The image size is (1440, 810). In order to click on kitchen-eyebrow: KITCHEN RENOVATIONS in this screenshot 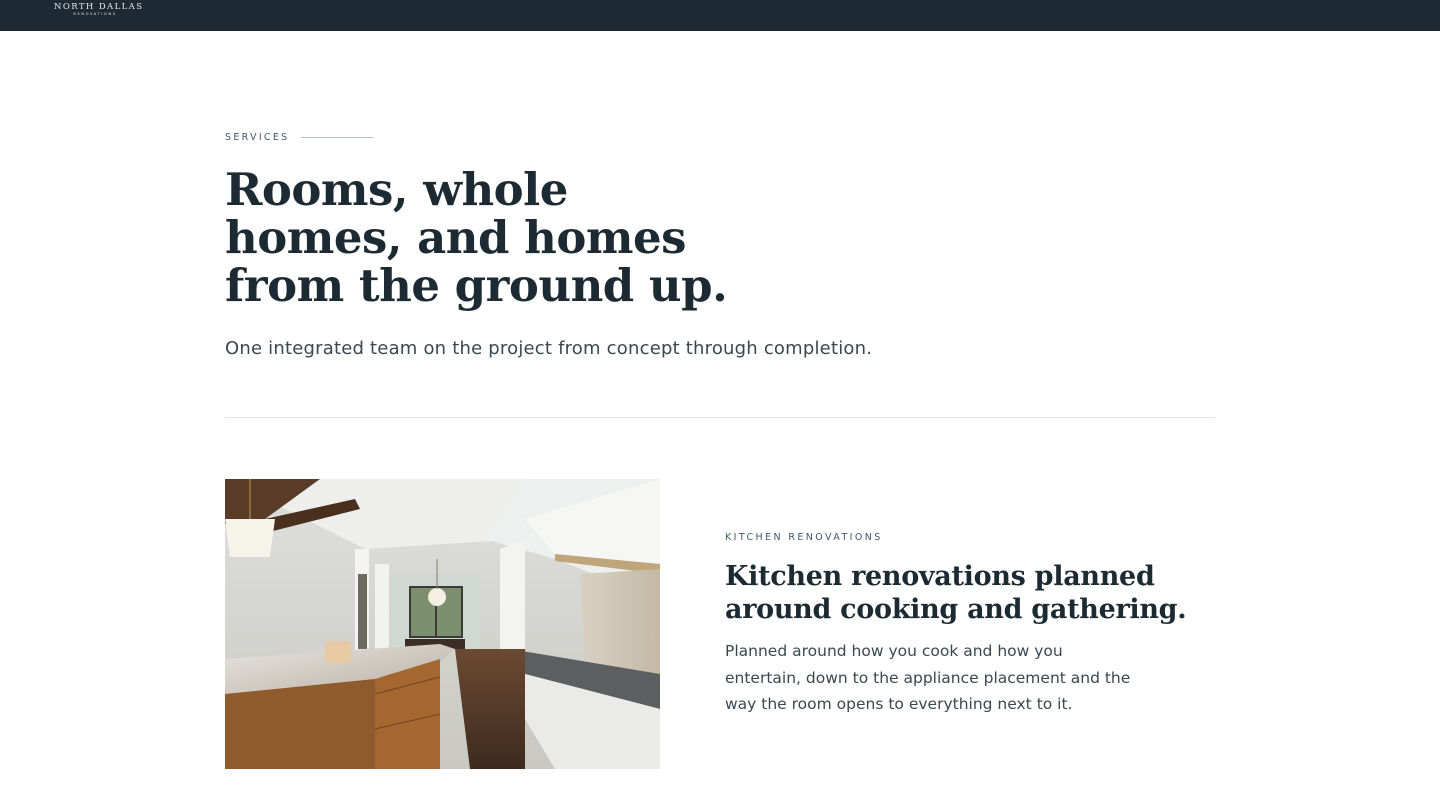, I will do `click(804, 537)`.